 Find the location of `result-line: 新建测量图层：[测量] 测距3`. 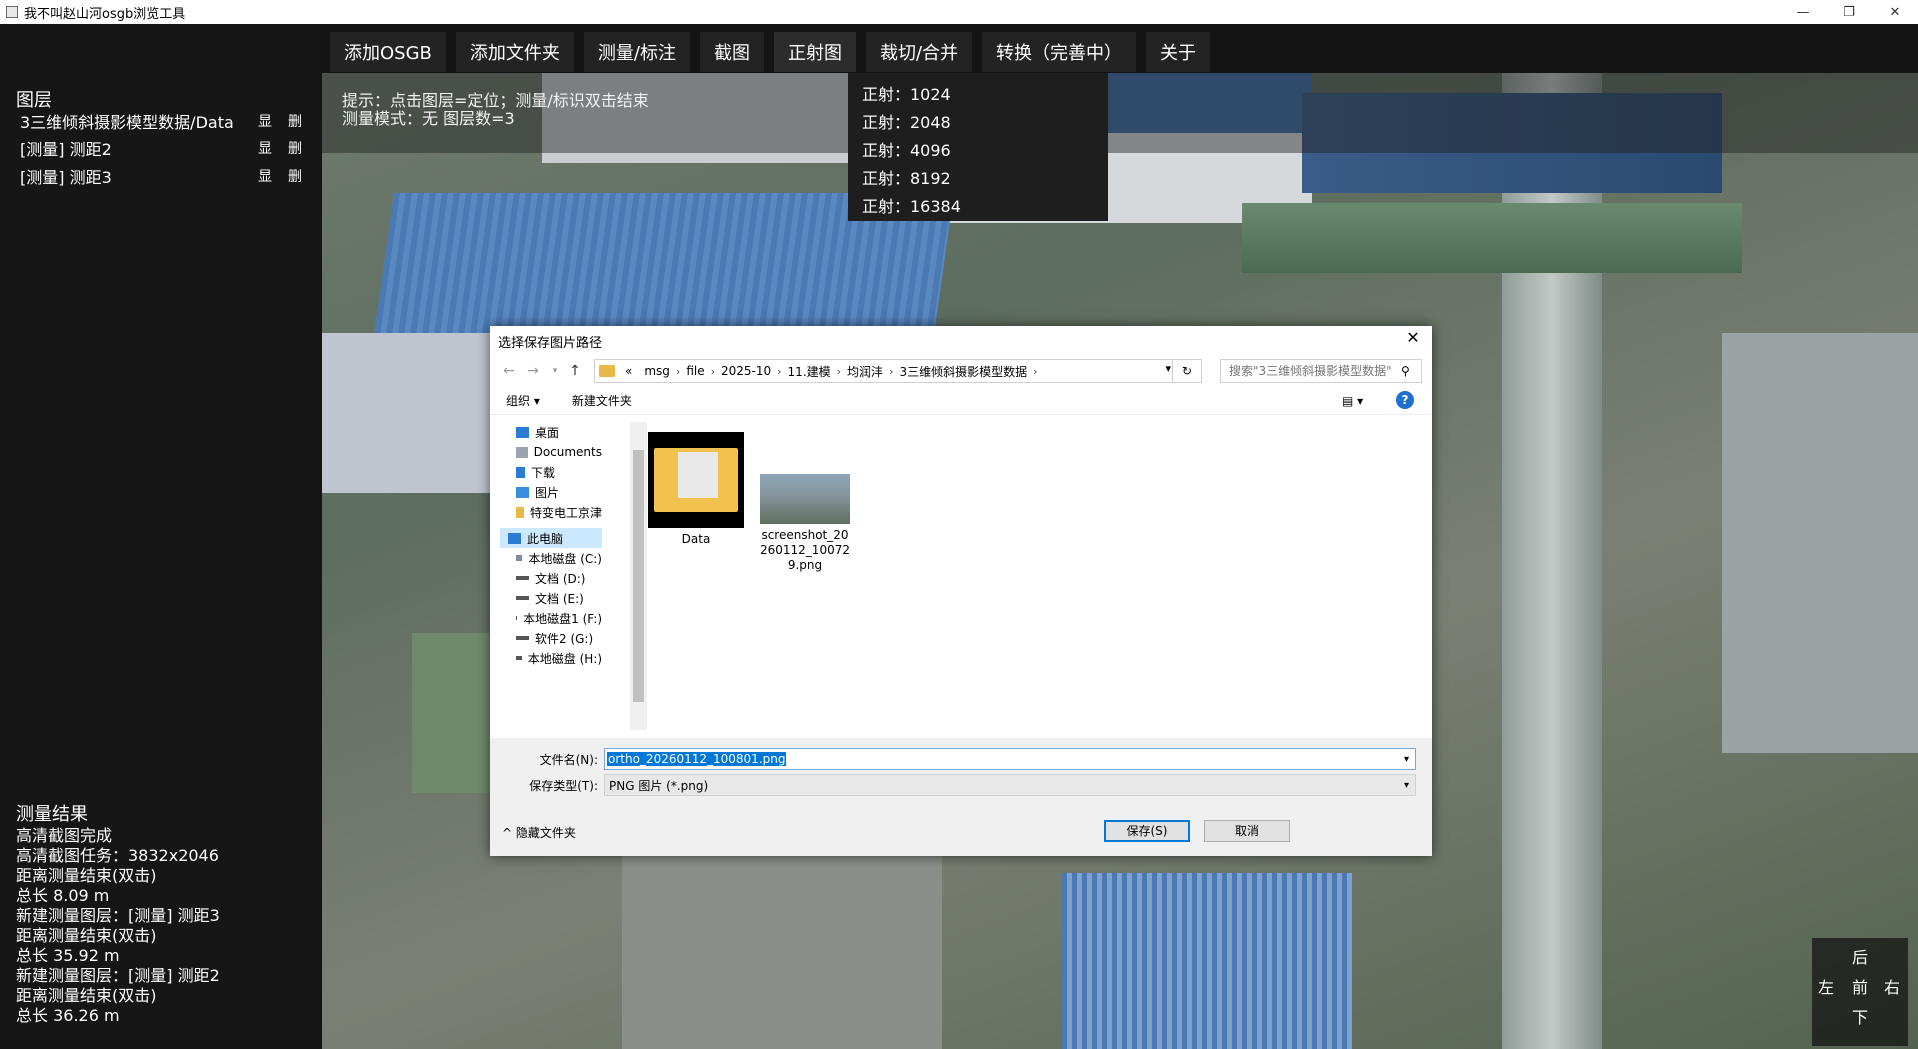

result-line: 新建测量图层：[测量] 测距3 is located at coordinates (118, 915).